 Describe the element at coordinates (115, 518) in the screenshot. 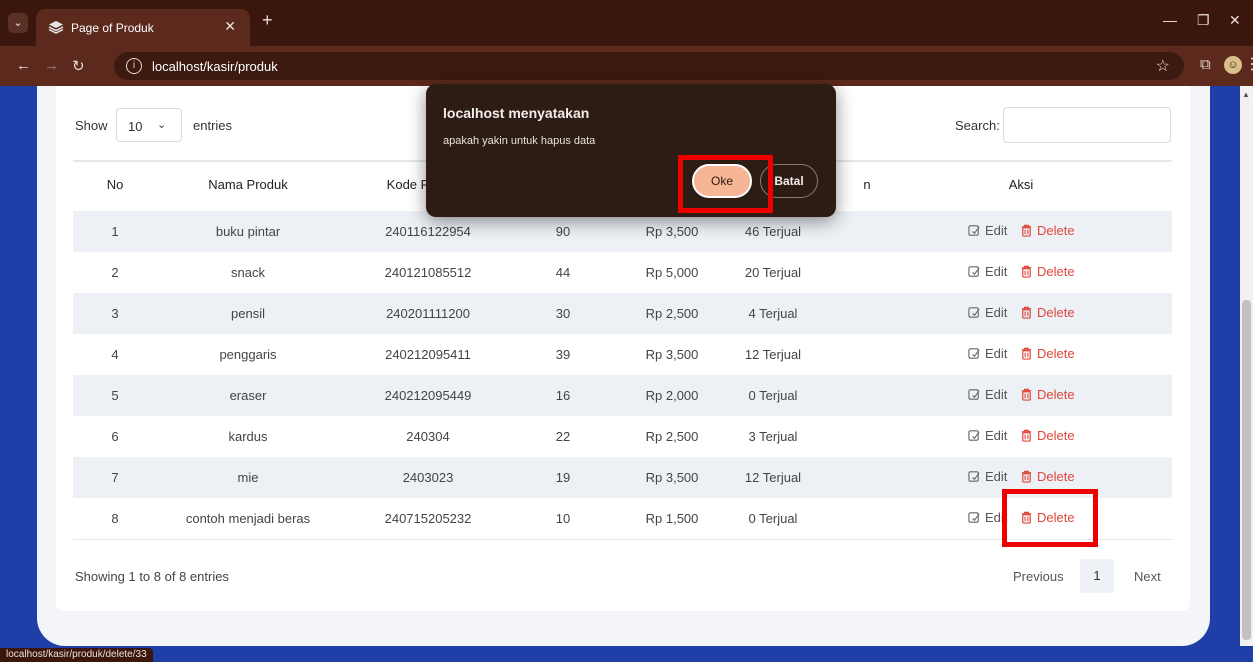

I see `cell-no: 8` at that location.